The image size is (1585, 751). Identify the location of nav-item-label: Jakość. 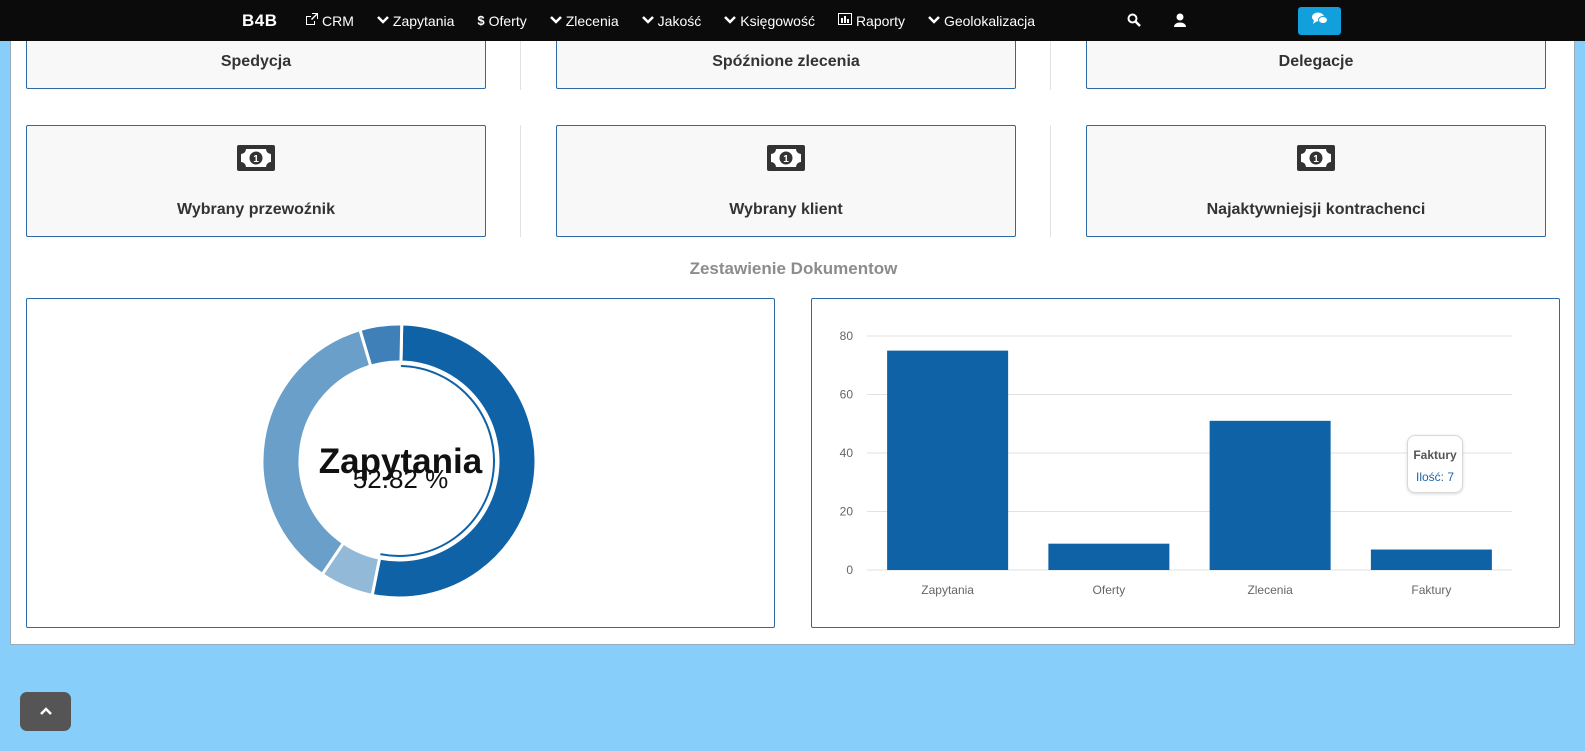
(679, 20).